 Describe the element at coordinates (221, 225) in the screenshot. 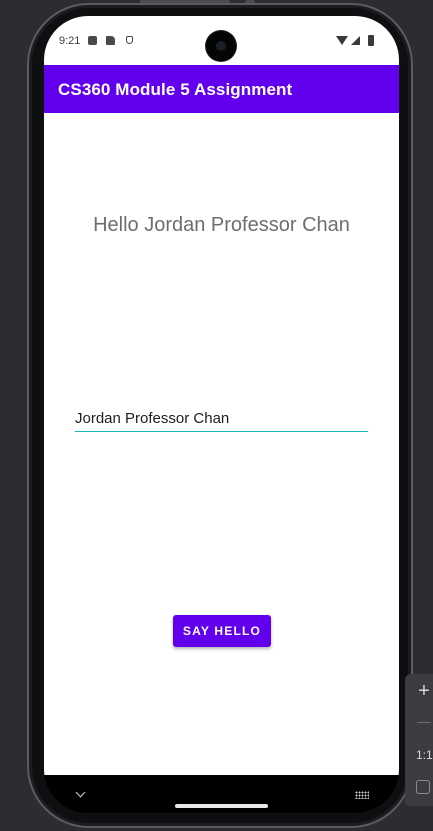

I see `greeting-text: Hello Jordan Professor Chan` at that location.